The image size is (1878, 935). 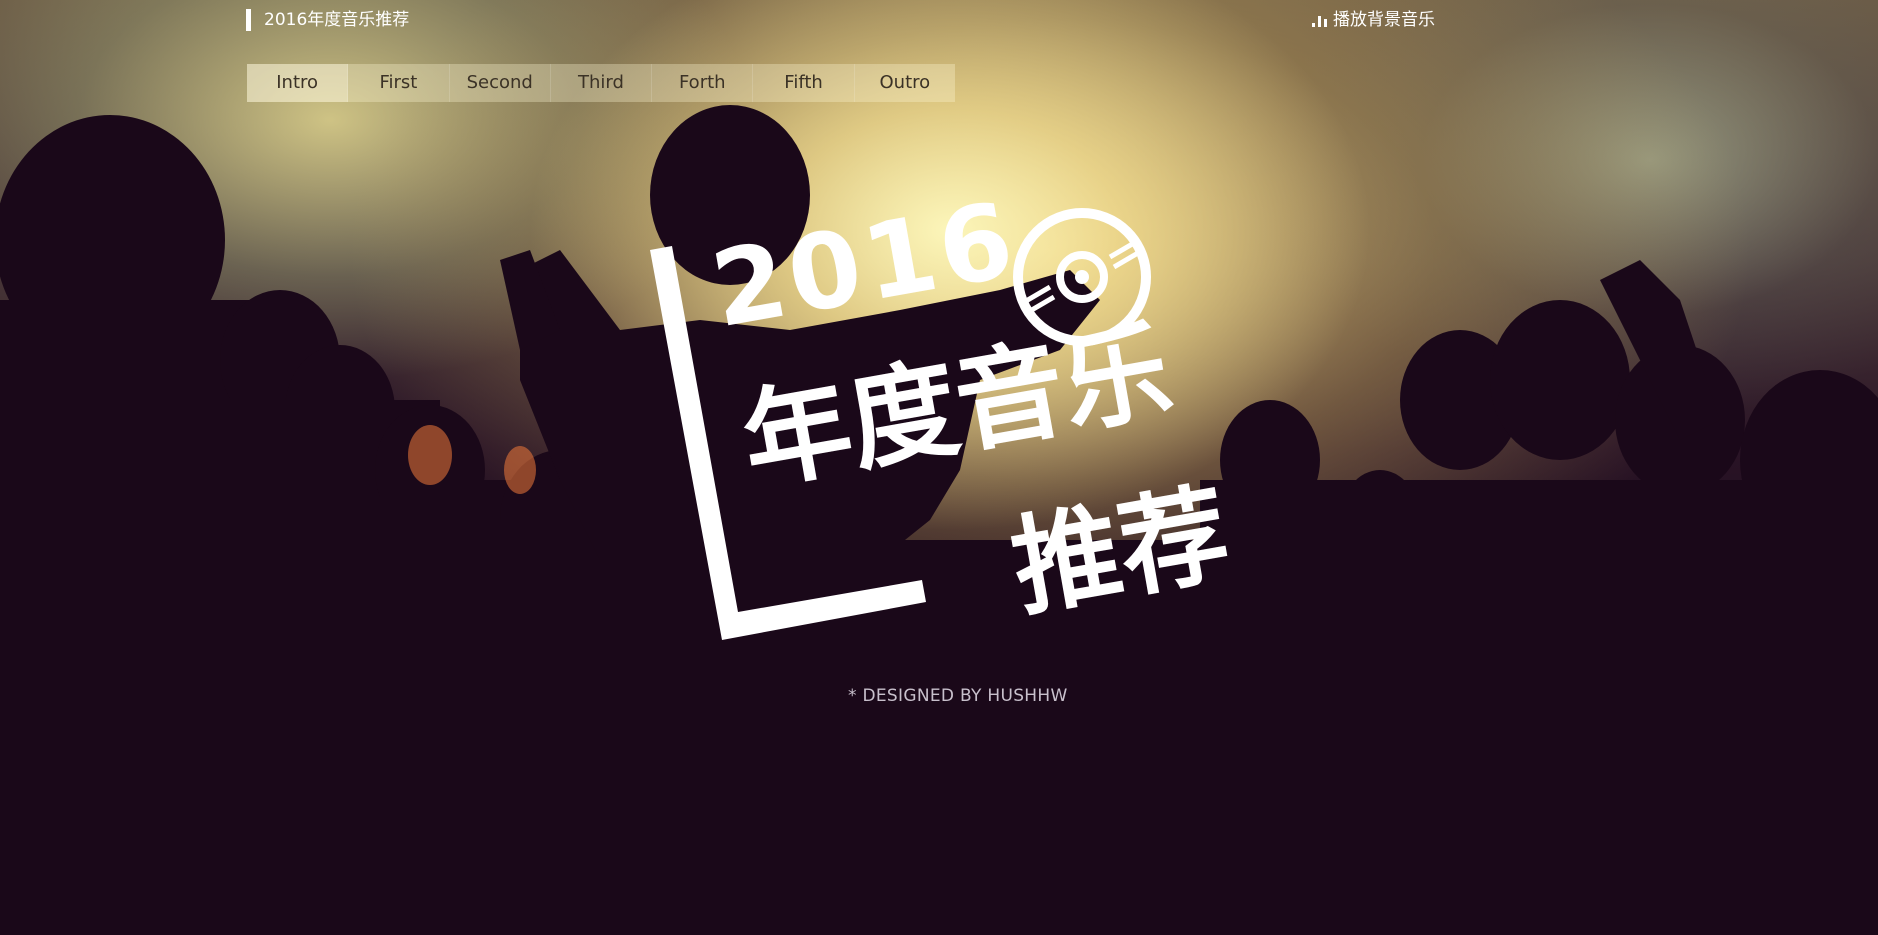 I want to click on nav-item-forth: Forth, so click(x=703, y=83).